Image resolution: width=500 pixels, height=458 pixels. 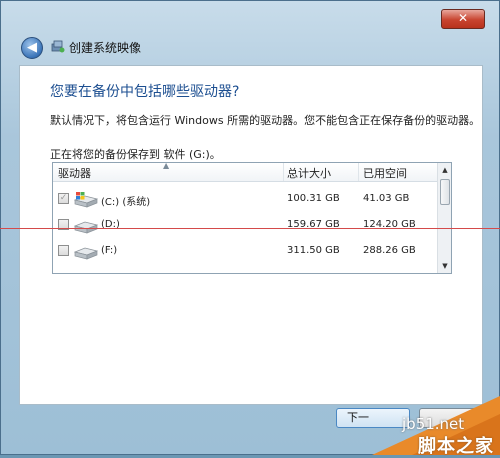 What do you see at coordinates (166, 166) in the screenshot?
I see `sort-arrow-icon: ▲` at bounding box center [166, 166].